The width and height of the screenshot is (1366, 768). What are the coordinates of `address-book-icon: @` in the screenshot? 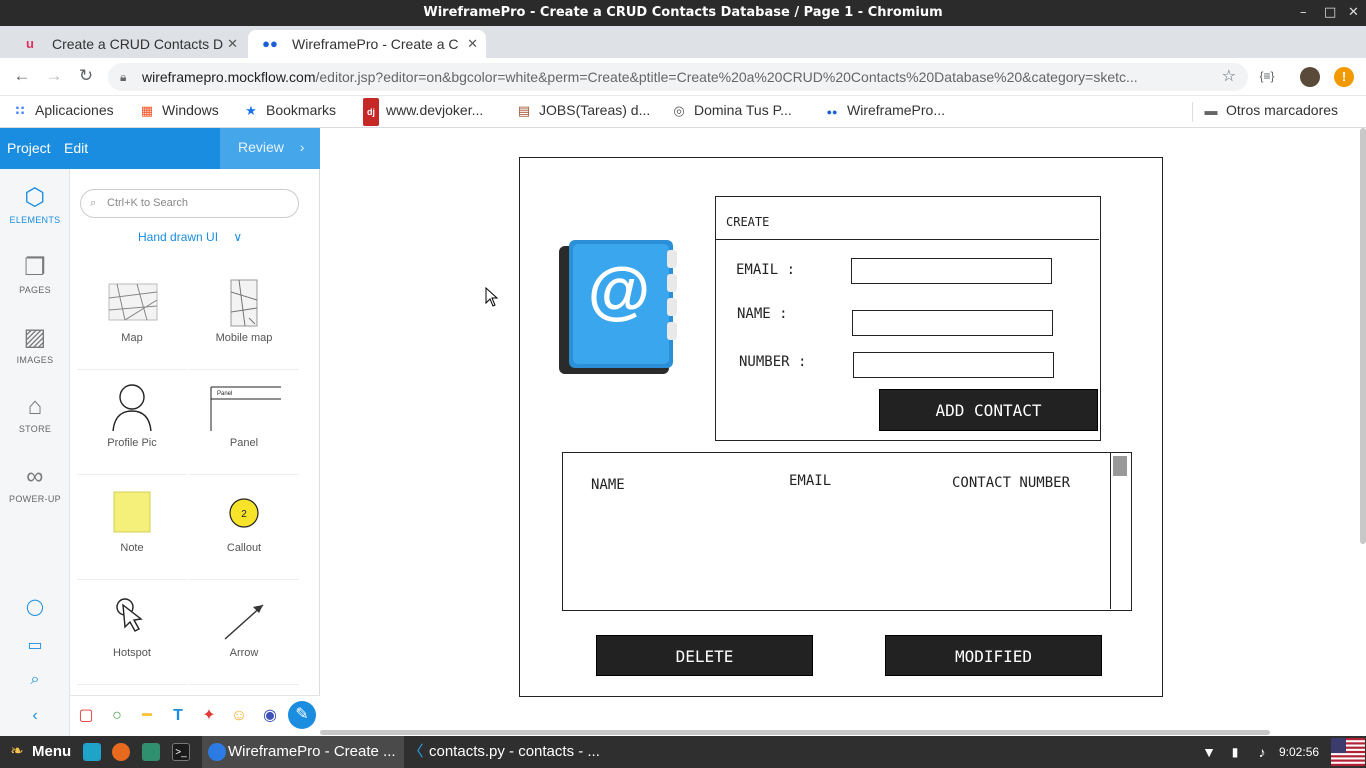 It's located at (614, 306).